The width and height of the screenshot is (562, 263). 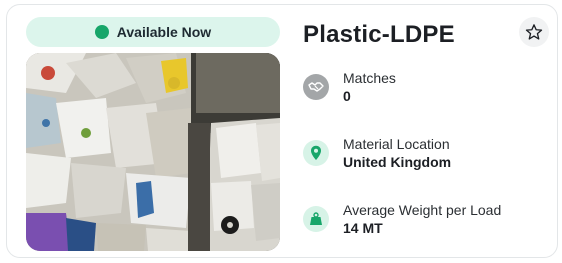 What do you see at coordinates (316, 87) in the screenshot?
I see `handshake-icon` at bounding box center [316, 87].